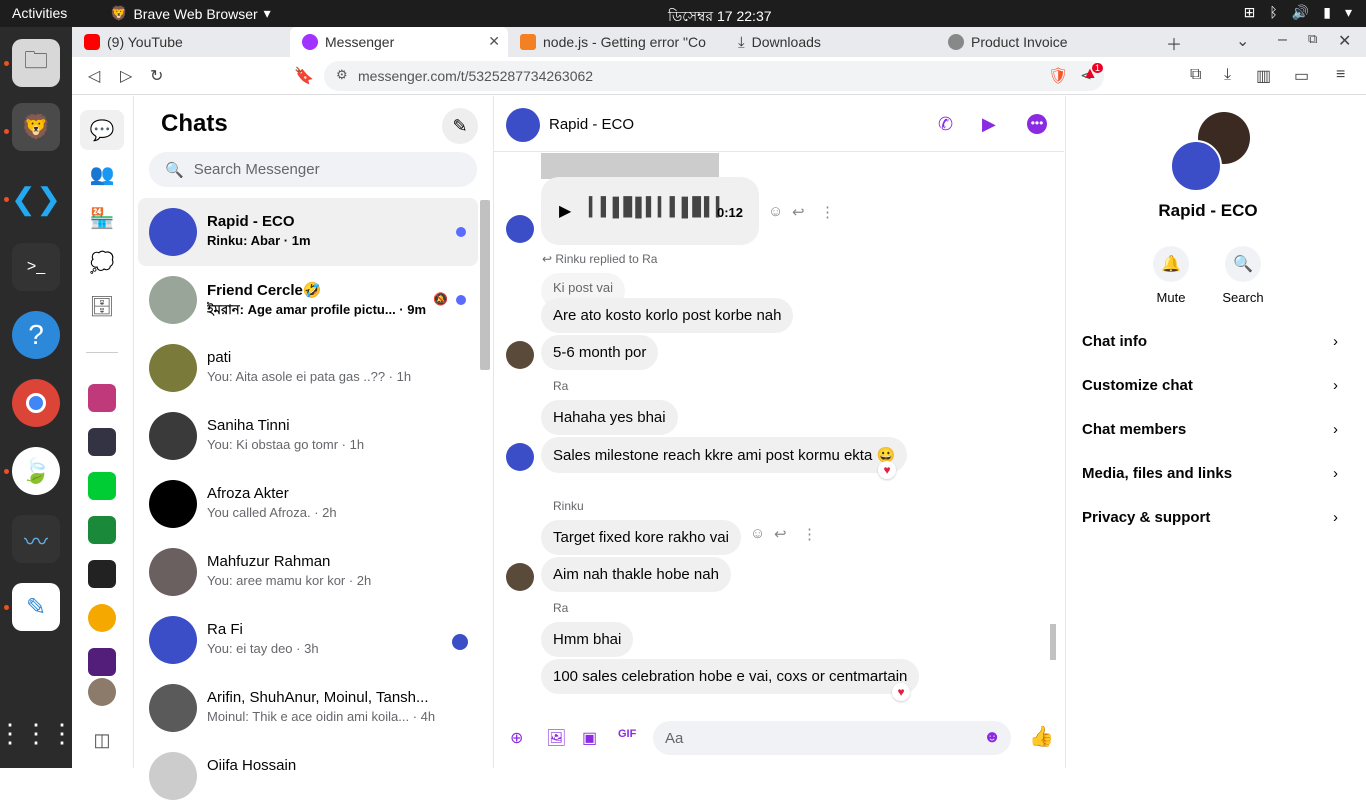 The width and height of the screenshot is (1366, 810). Describe the element at coordinates (1195, 75) in the screenshot. I see `extensions-icon: ⧉` at that location.